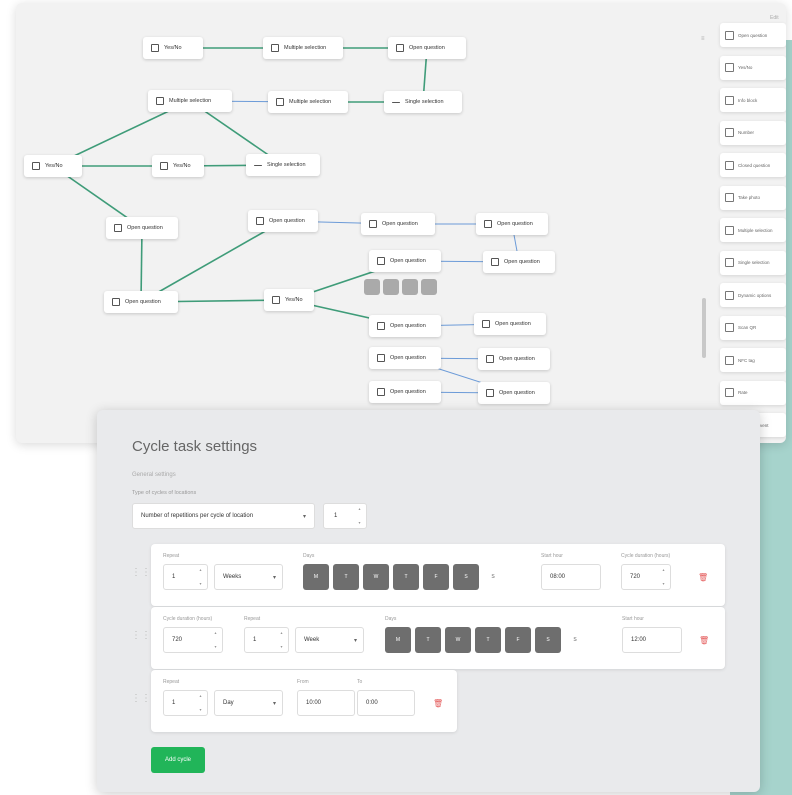 The image size is (792, 795). Describe the element at coordinates (386, 703) in the screenshot. I see `to-time-input: 0:00` at that location.